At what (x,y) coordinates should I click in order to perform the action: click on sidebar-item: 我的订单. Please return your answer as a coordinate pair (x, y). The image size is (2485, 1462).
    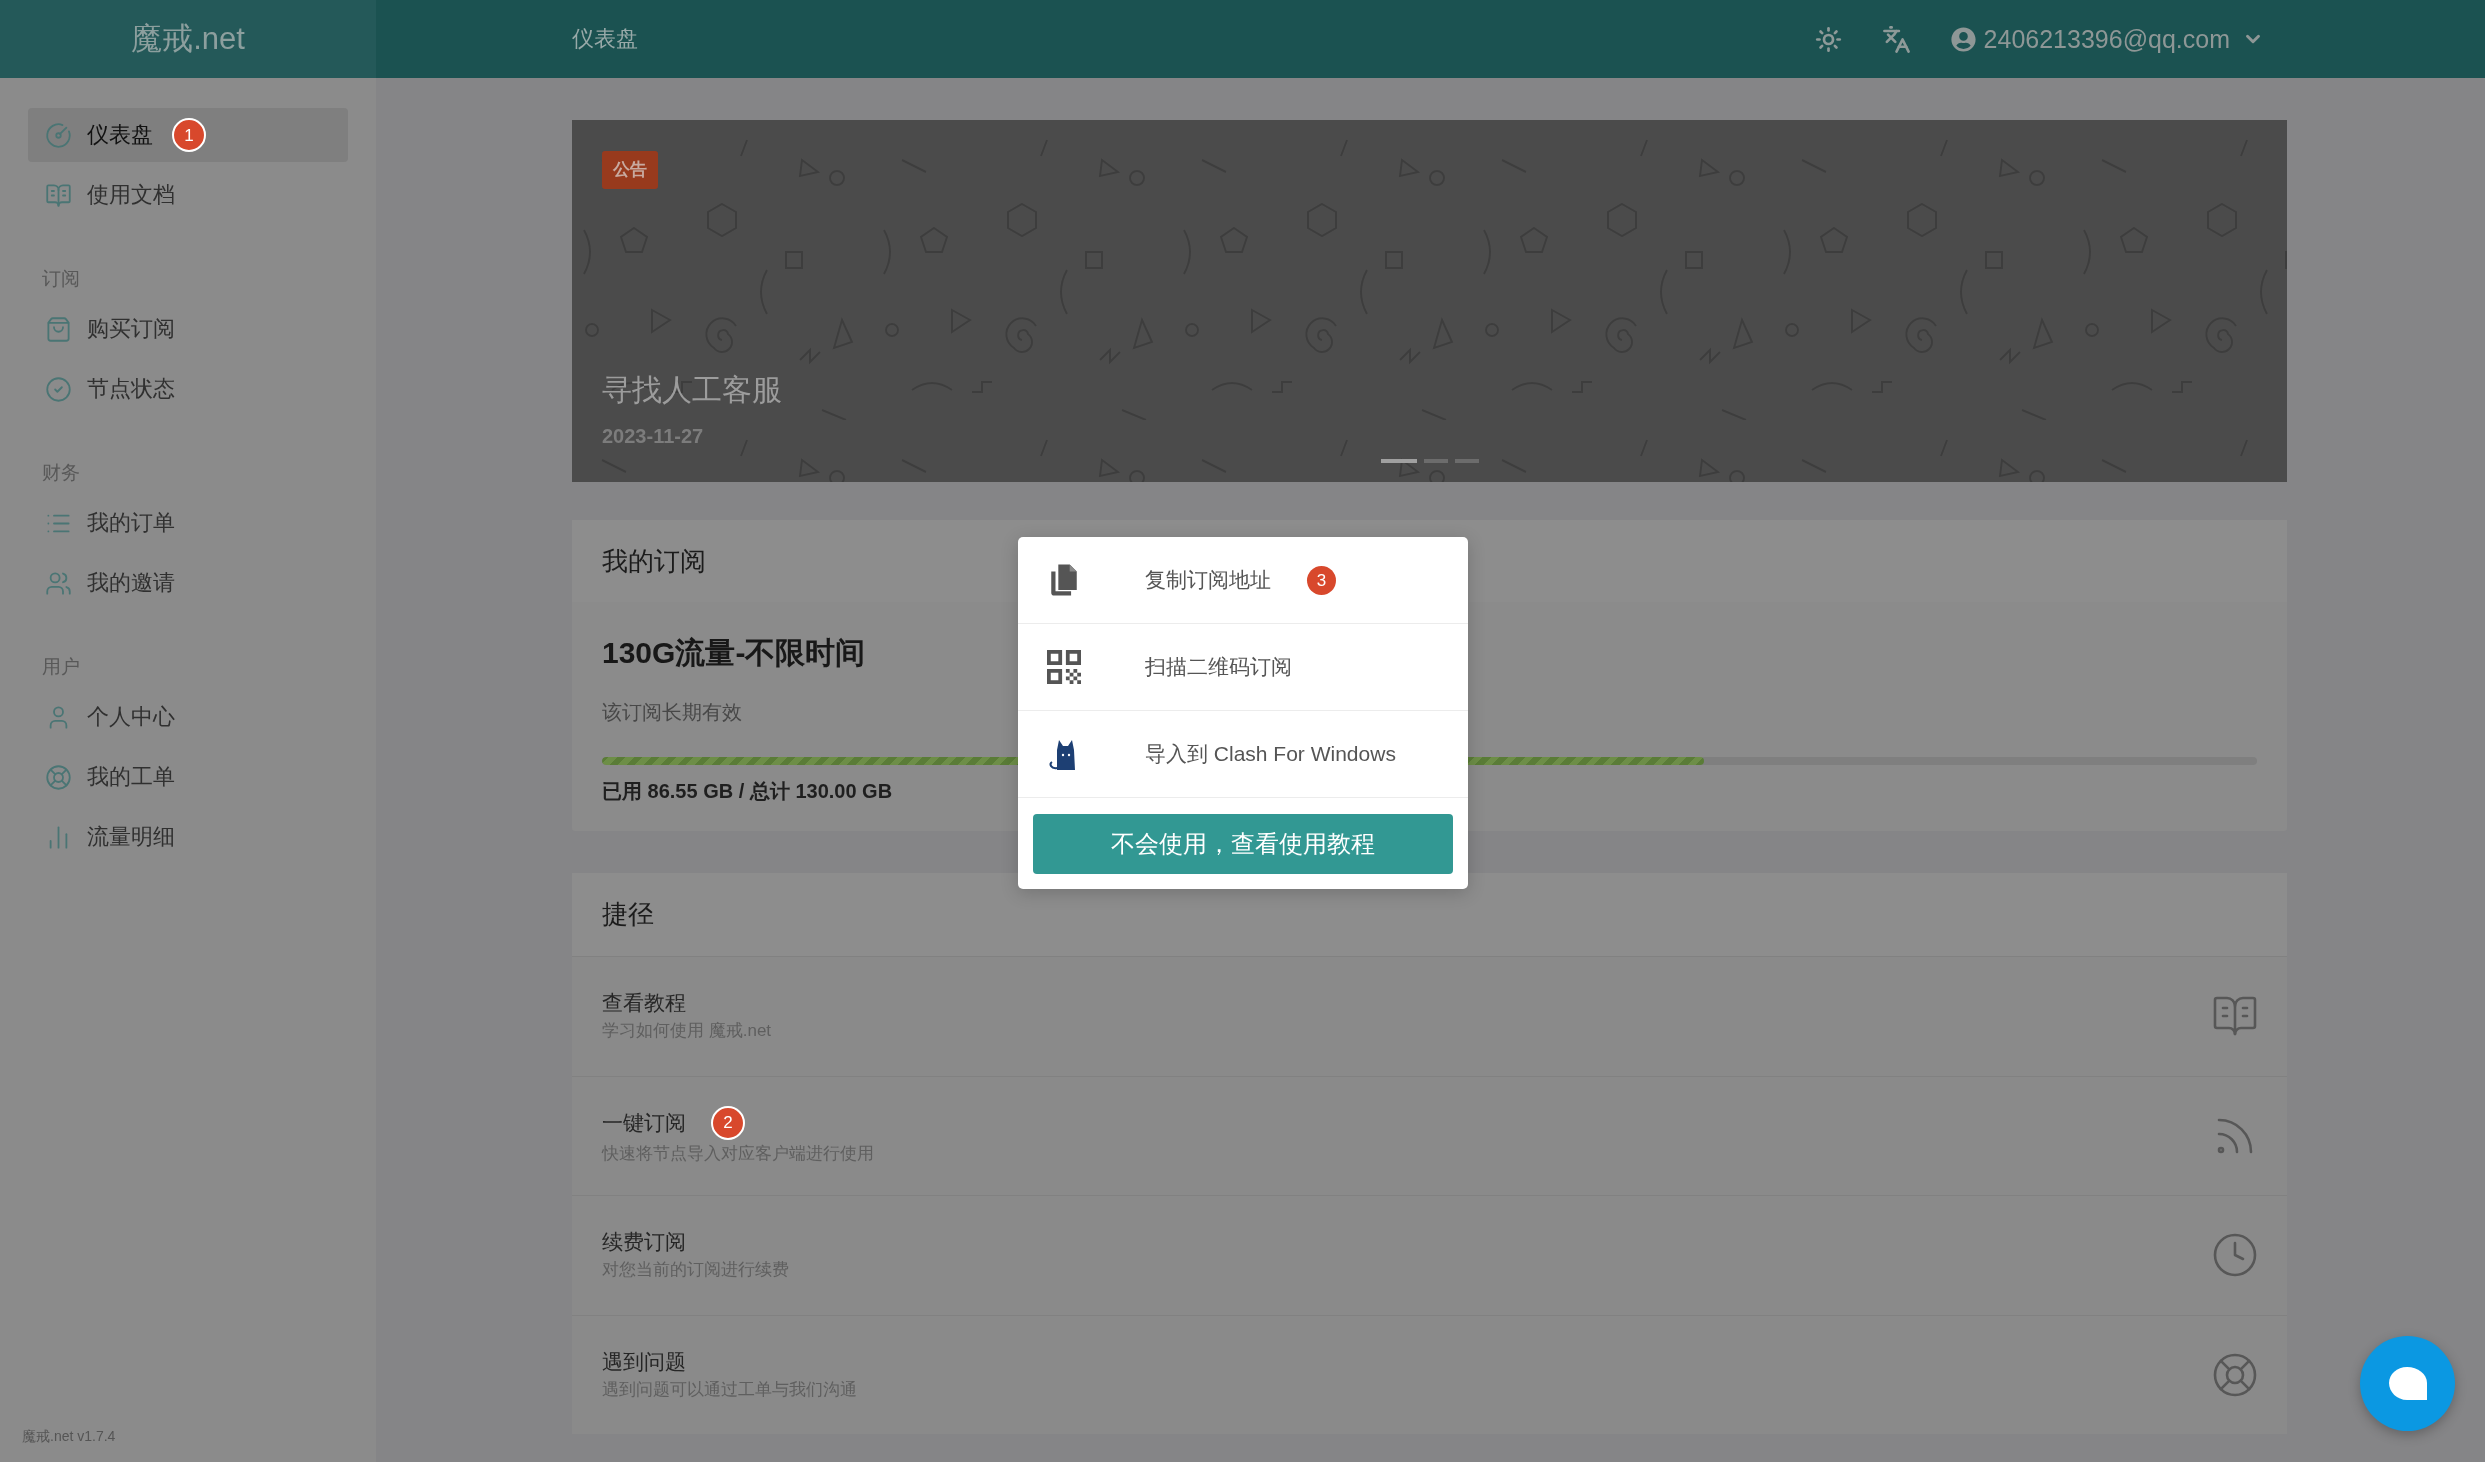
    Looking at the image, I should click on (188, 523).